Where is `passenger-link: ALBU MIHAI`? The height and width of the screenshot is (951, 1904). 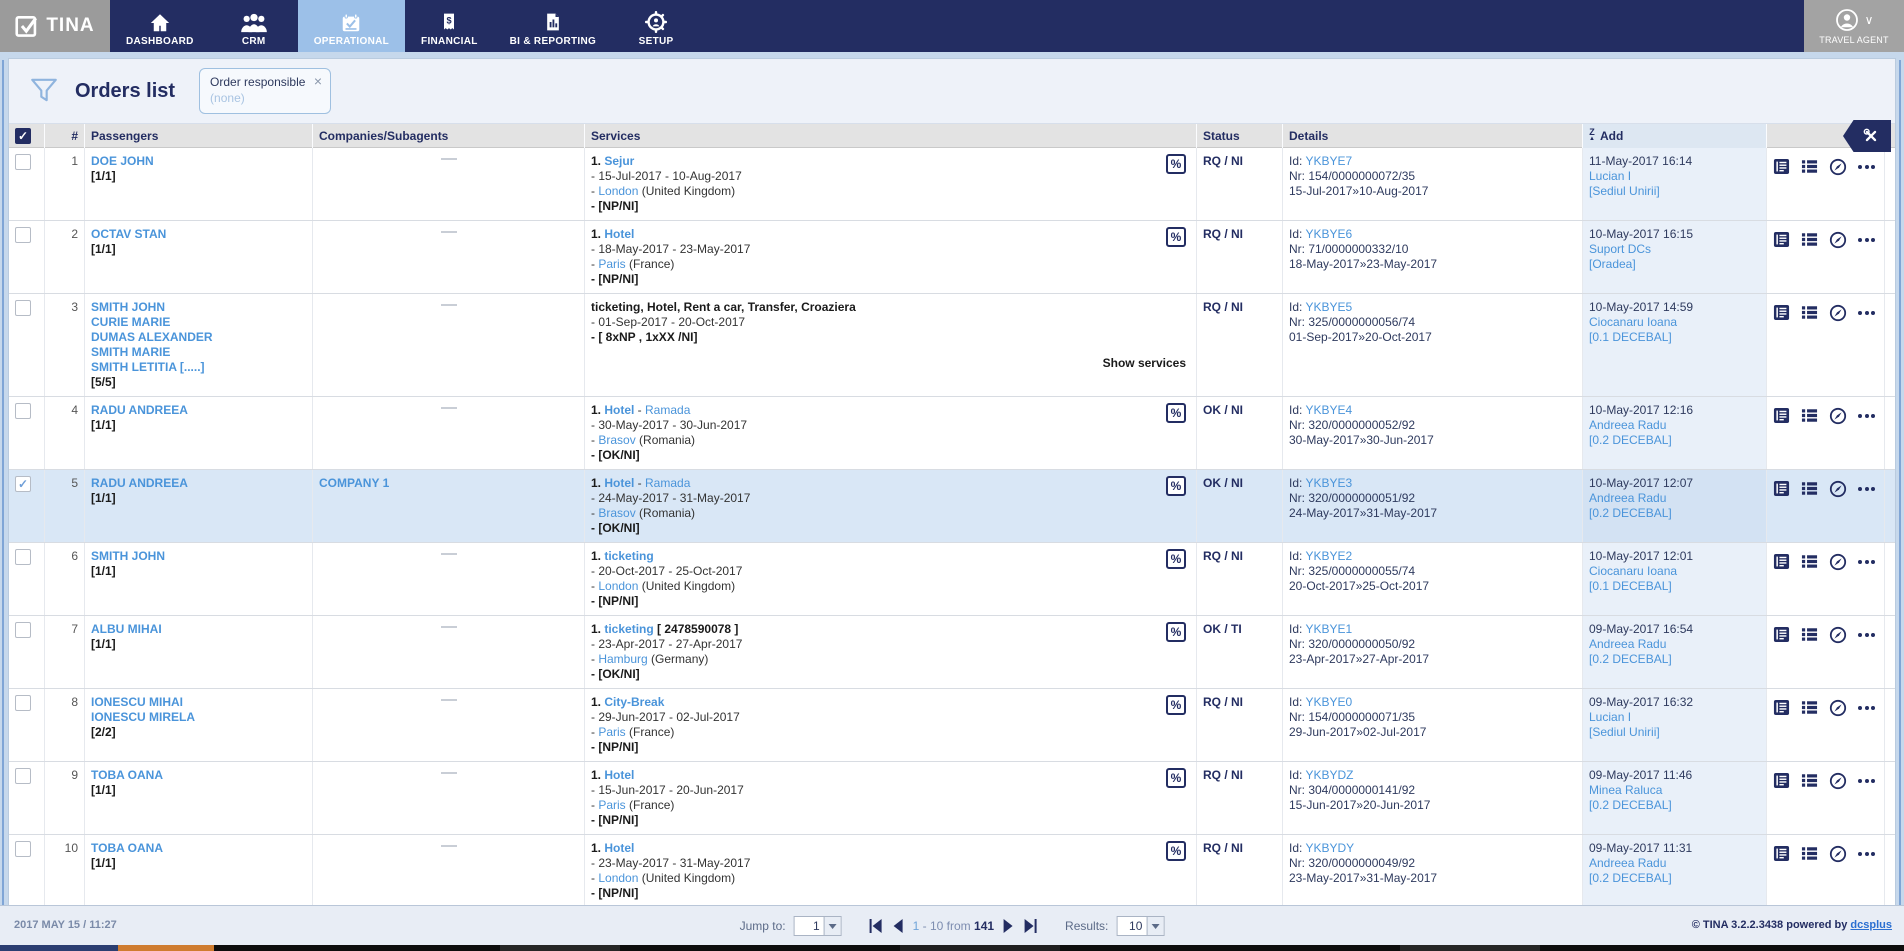
passenger-link: ALBU MIHAI is located at coordinates (198, 629).